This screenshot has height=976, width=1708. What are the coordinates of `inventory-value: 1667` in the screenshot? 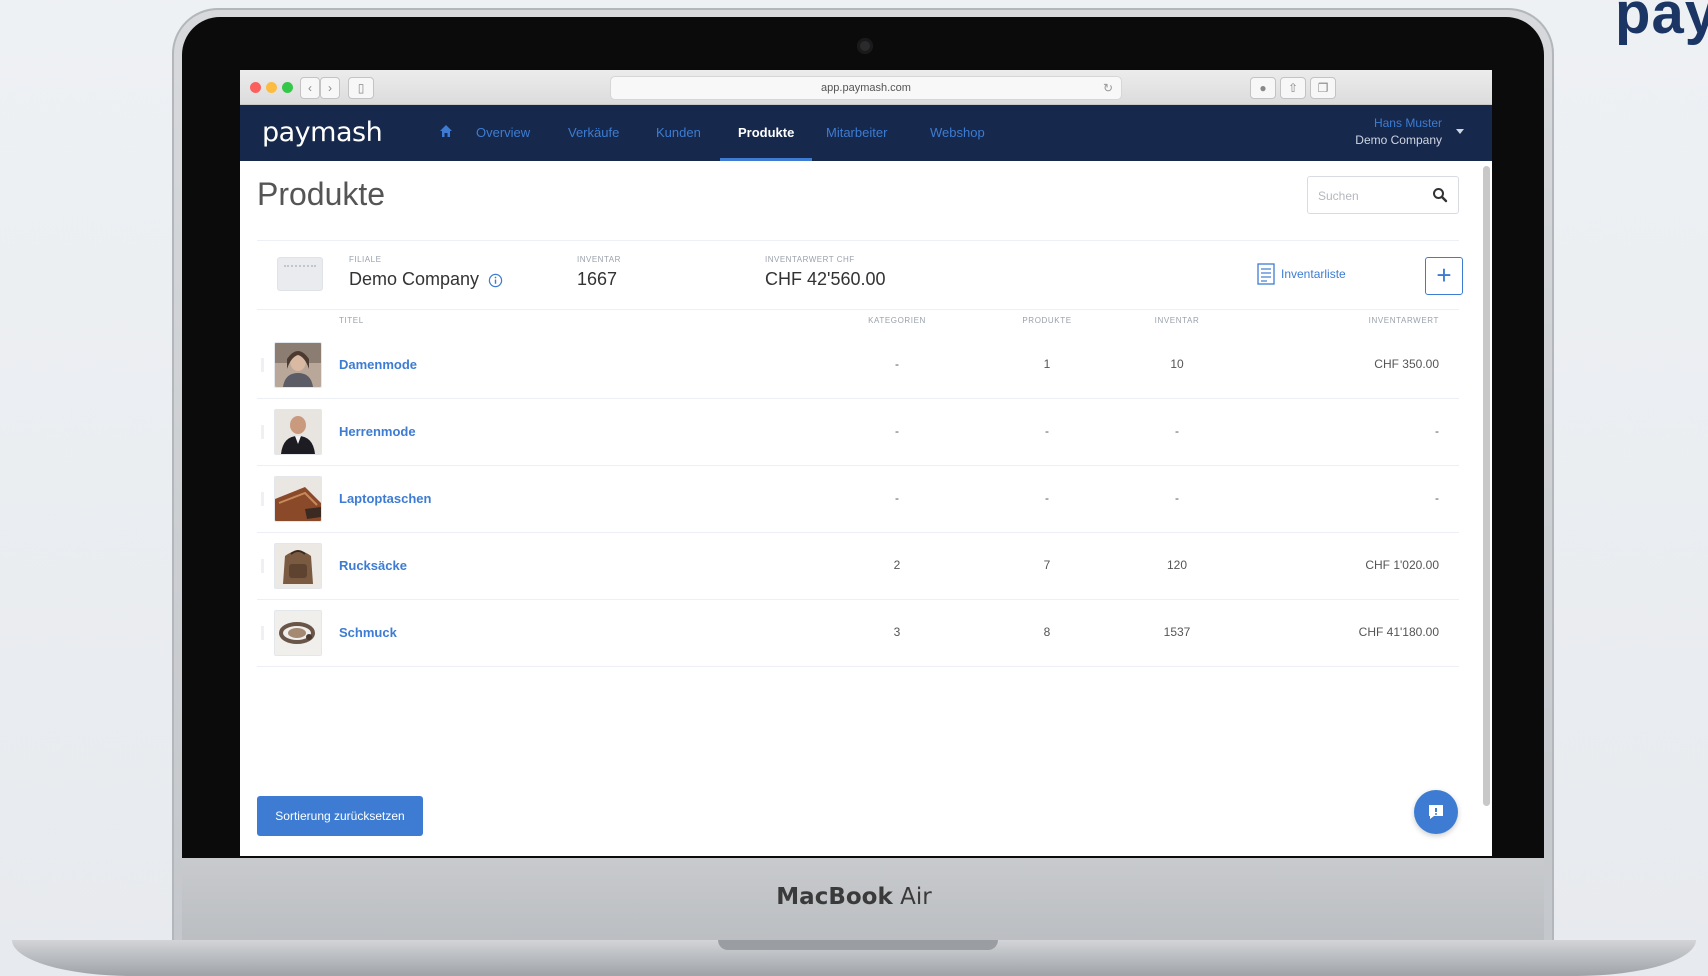 It's located at (597, 279).